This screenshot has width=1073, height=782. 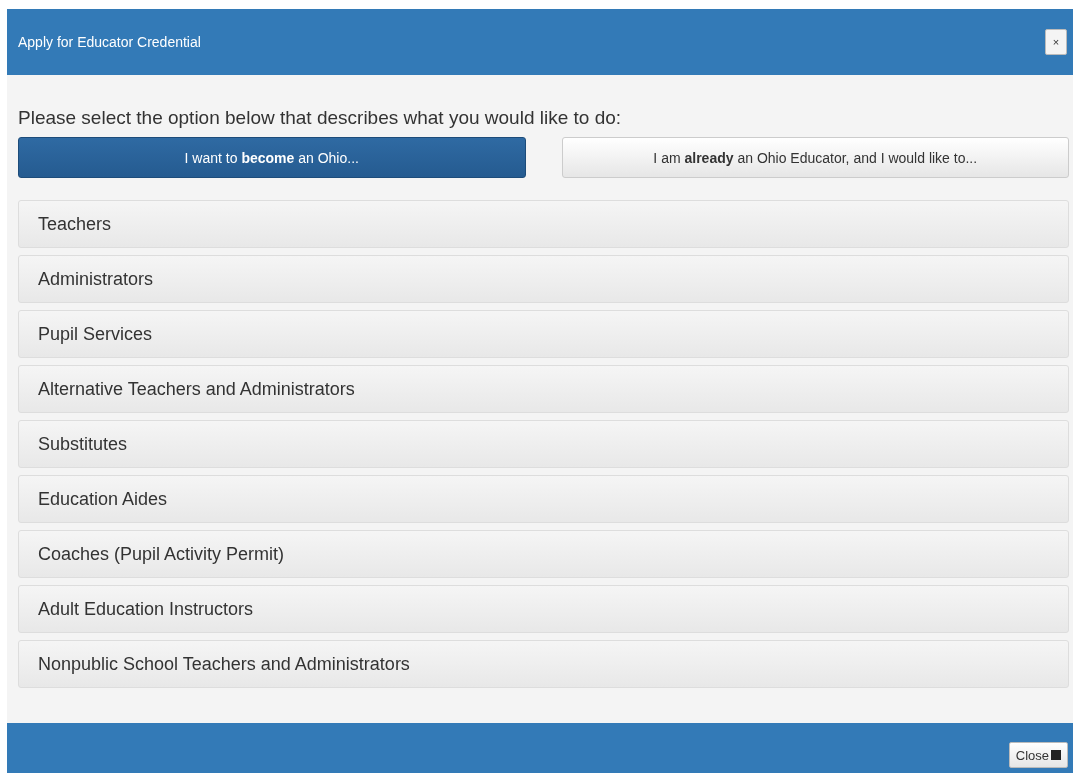 What do you see at coordinates (543, 664) in the screenshot?
I see `category-item: Nonpublic School Teachers and Administrators` at bounding box center [543, 664].